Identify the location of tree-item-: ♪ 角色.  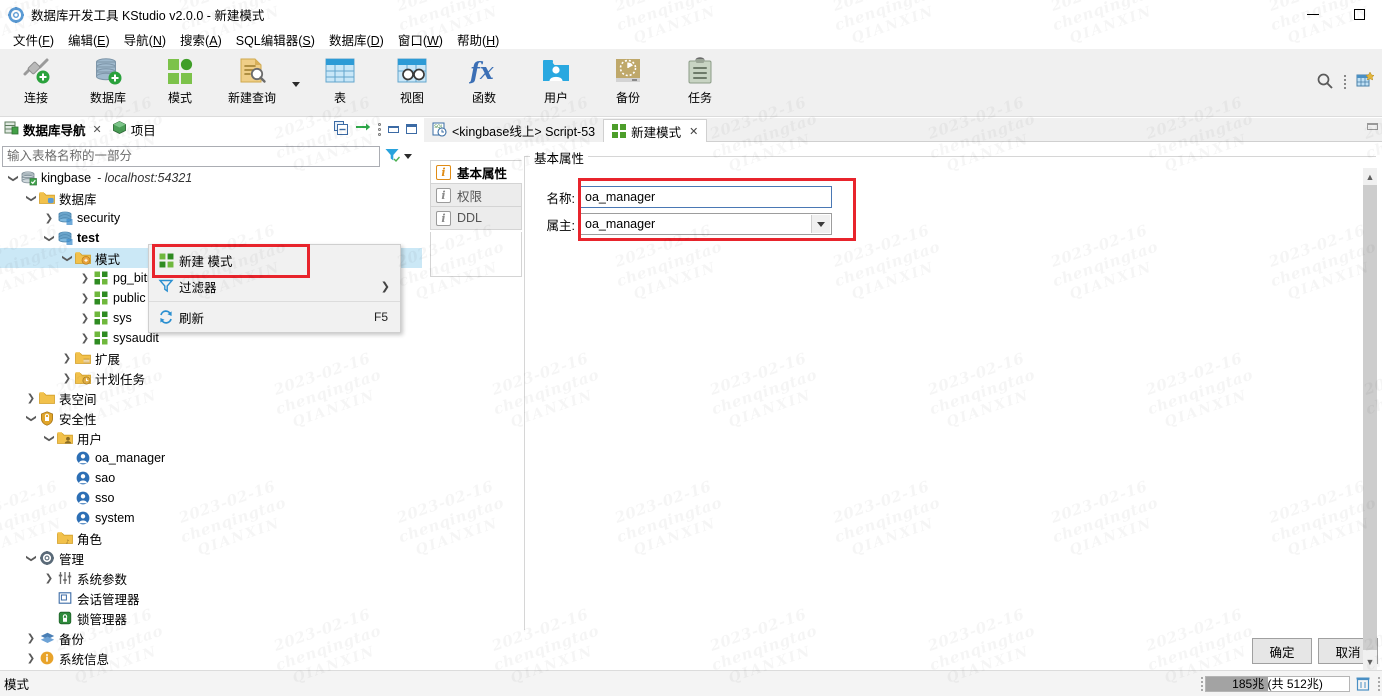
(211, 538).